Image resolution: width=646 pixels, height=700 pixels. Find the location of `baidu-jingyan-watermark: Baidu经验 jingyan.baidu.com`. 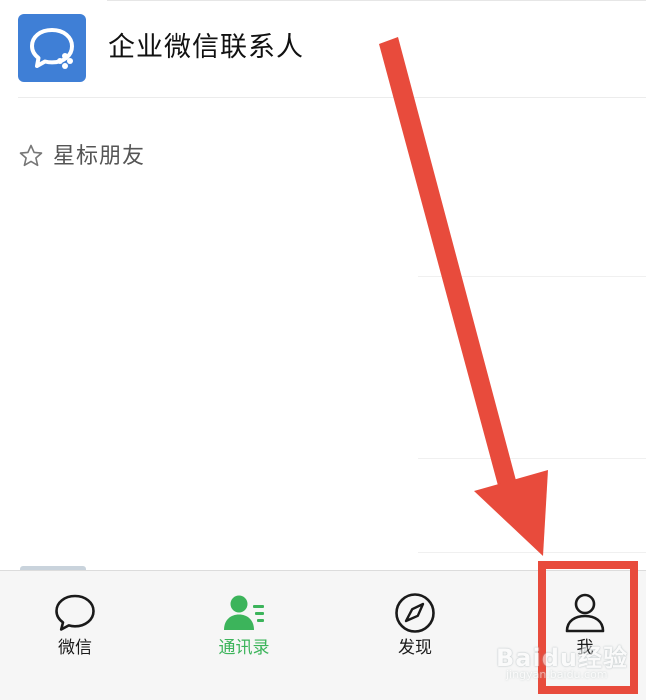

baidu-jingyan-watermark: Baidu经验 jingyan.baidu.com is located at coordinates (571, 668).